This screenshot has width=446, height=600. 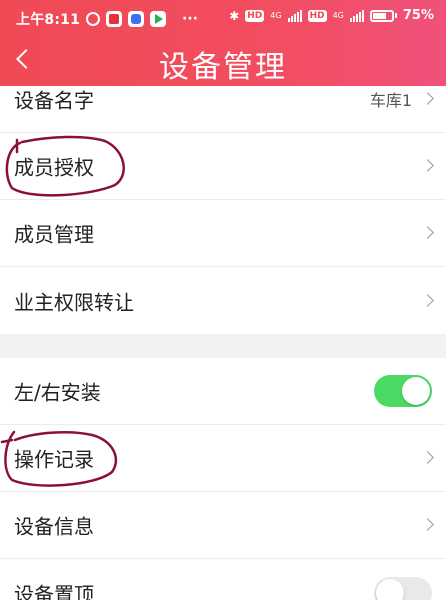 I want to click on row-operation-log: 操作记录, so click(x=223, y=458).